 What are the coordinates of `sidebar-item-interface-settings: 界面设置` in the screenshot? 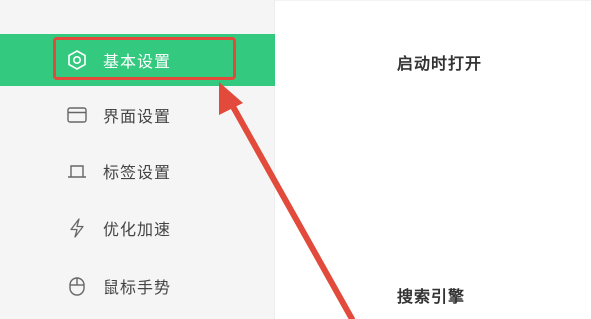 It's located at (137, 115).